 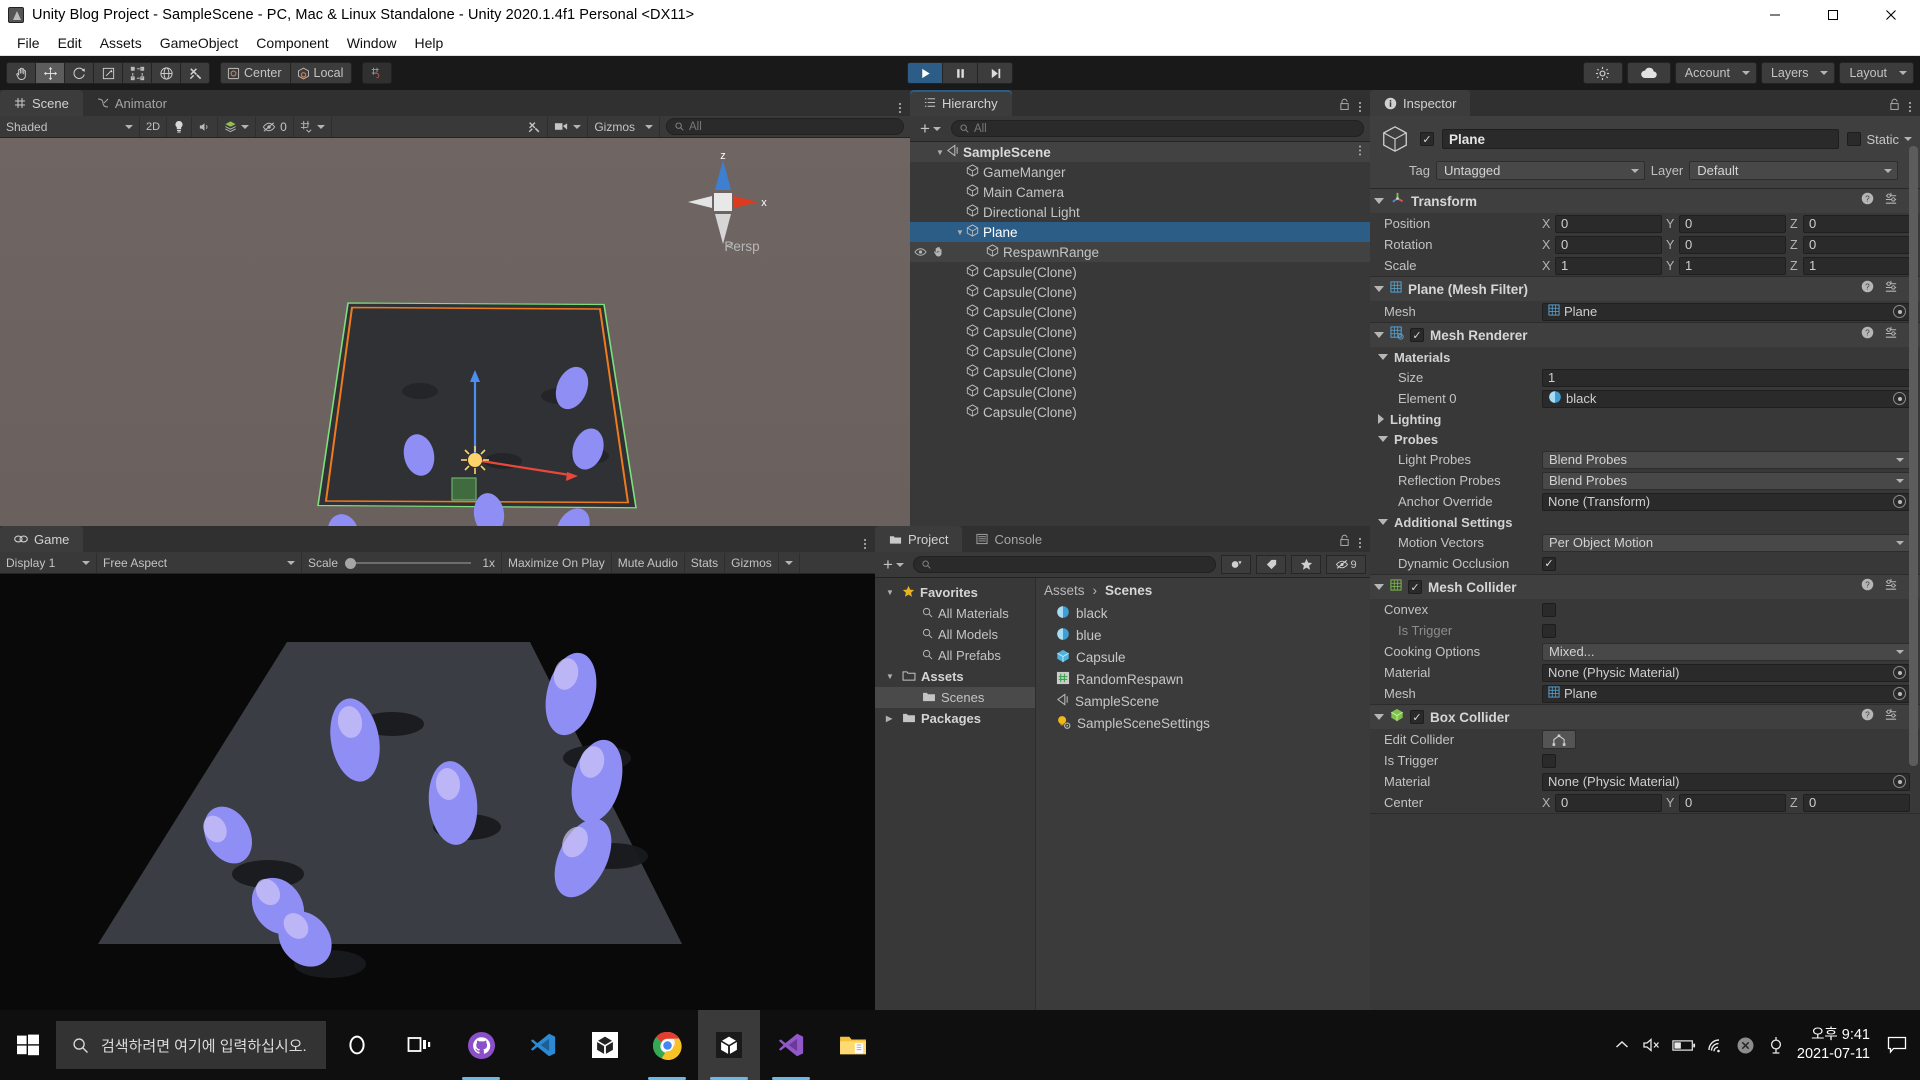 I want to click on battery-icon, so click(x=1684, y=1045).